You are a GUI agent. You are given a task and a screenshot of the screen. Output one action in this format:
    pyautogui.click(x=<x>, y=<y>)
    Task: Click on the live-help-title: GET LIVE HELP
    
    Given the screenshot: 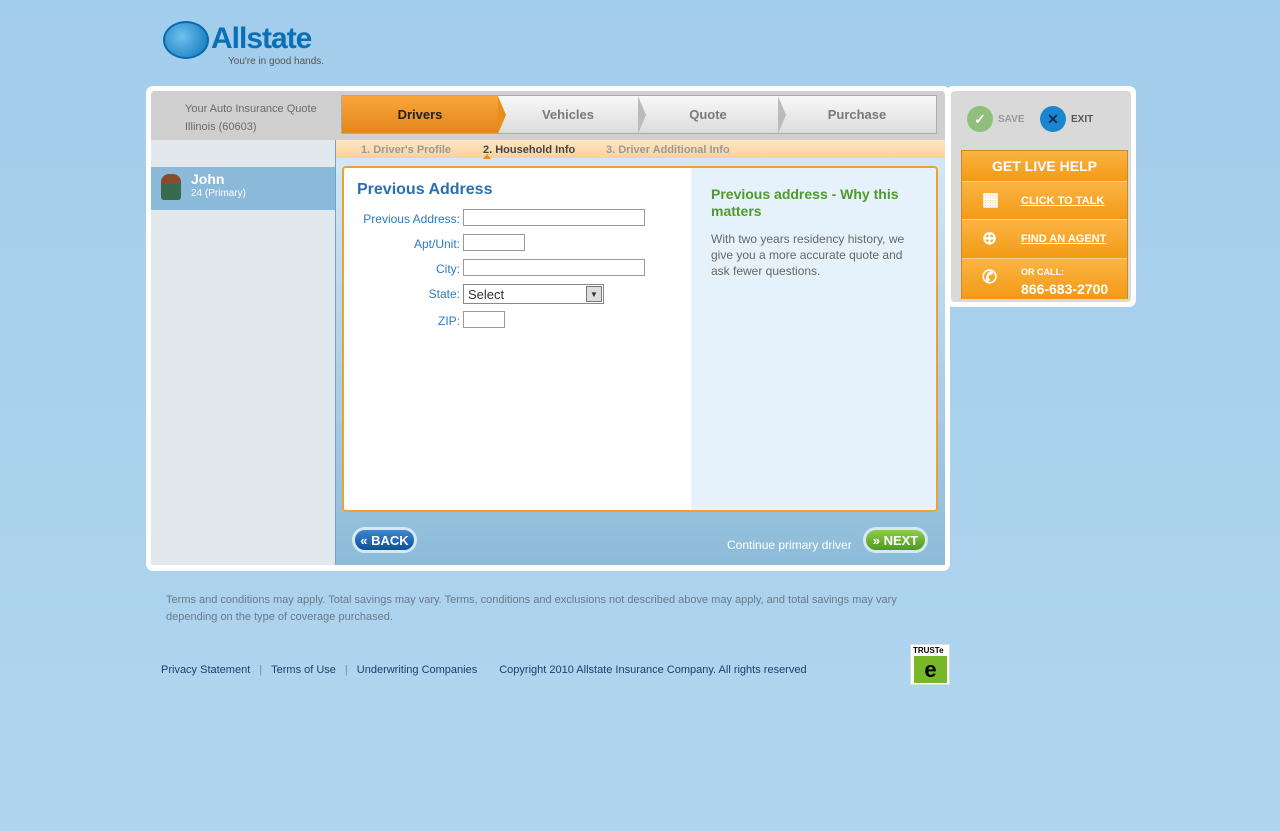 What is the action you would take?
    pyautogui.click(x=1044, y=166)
    